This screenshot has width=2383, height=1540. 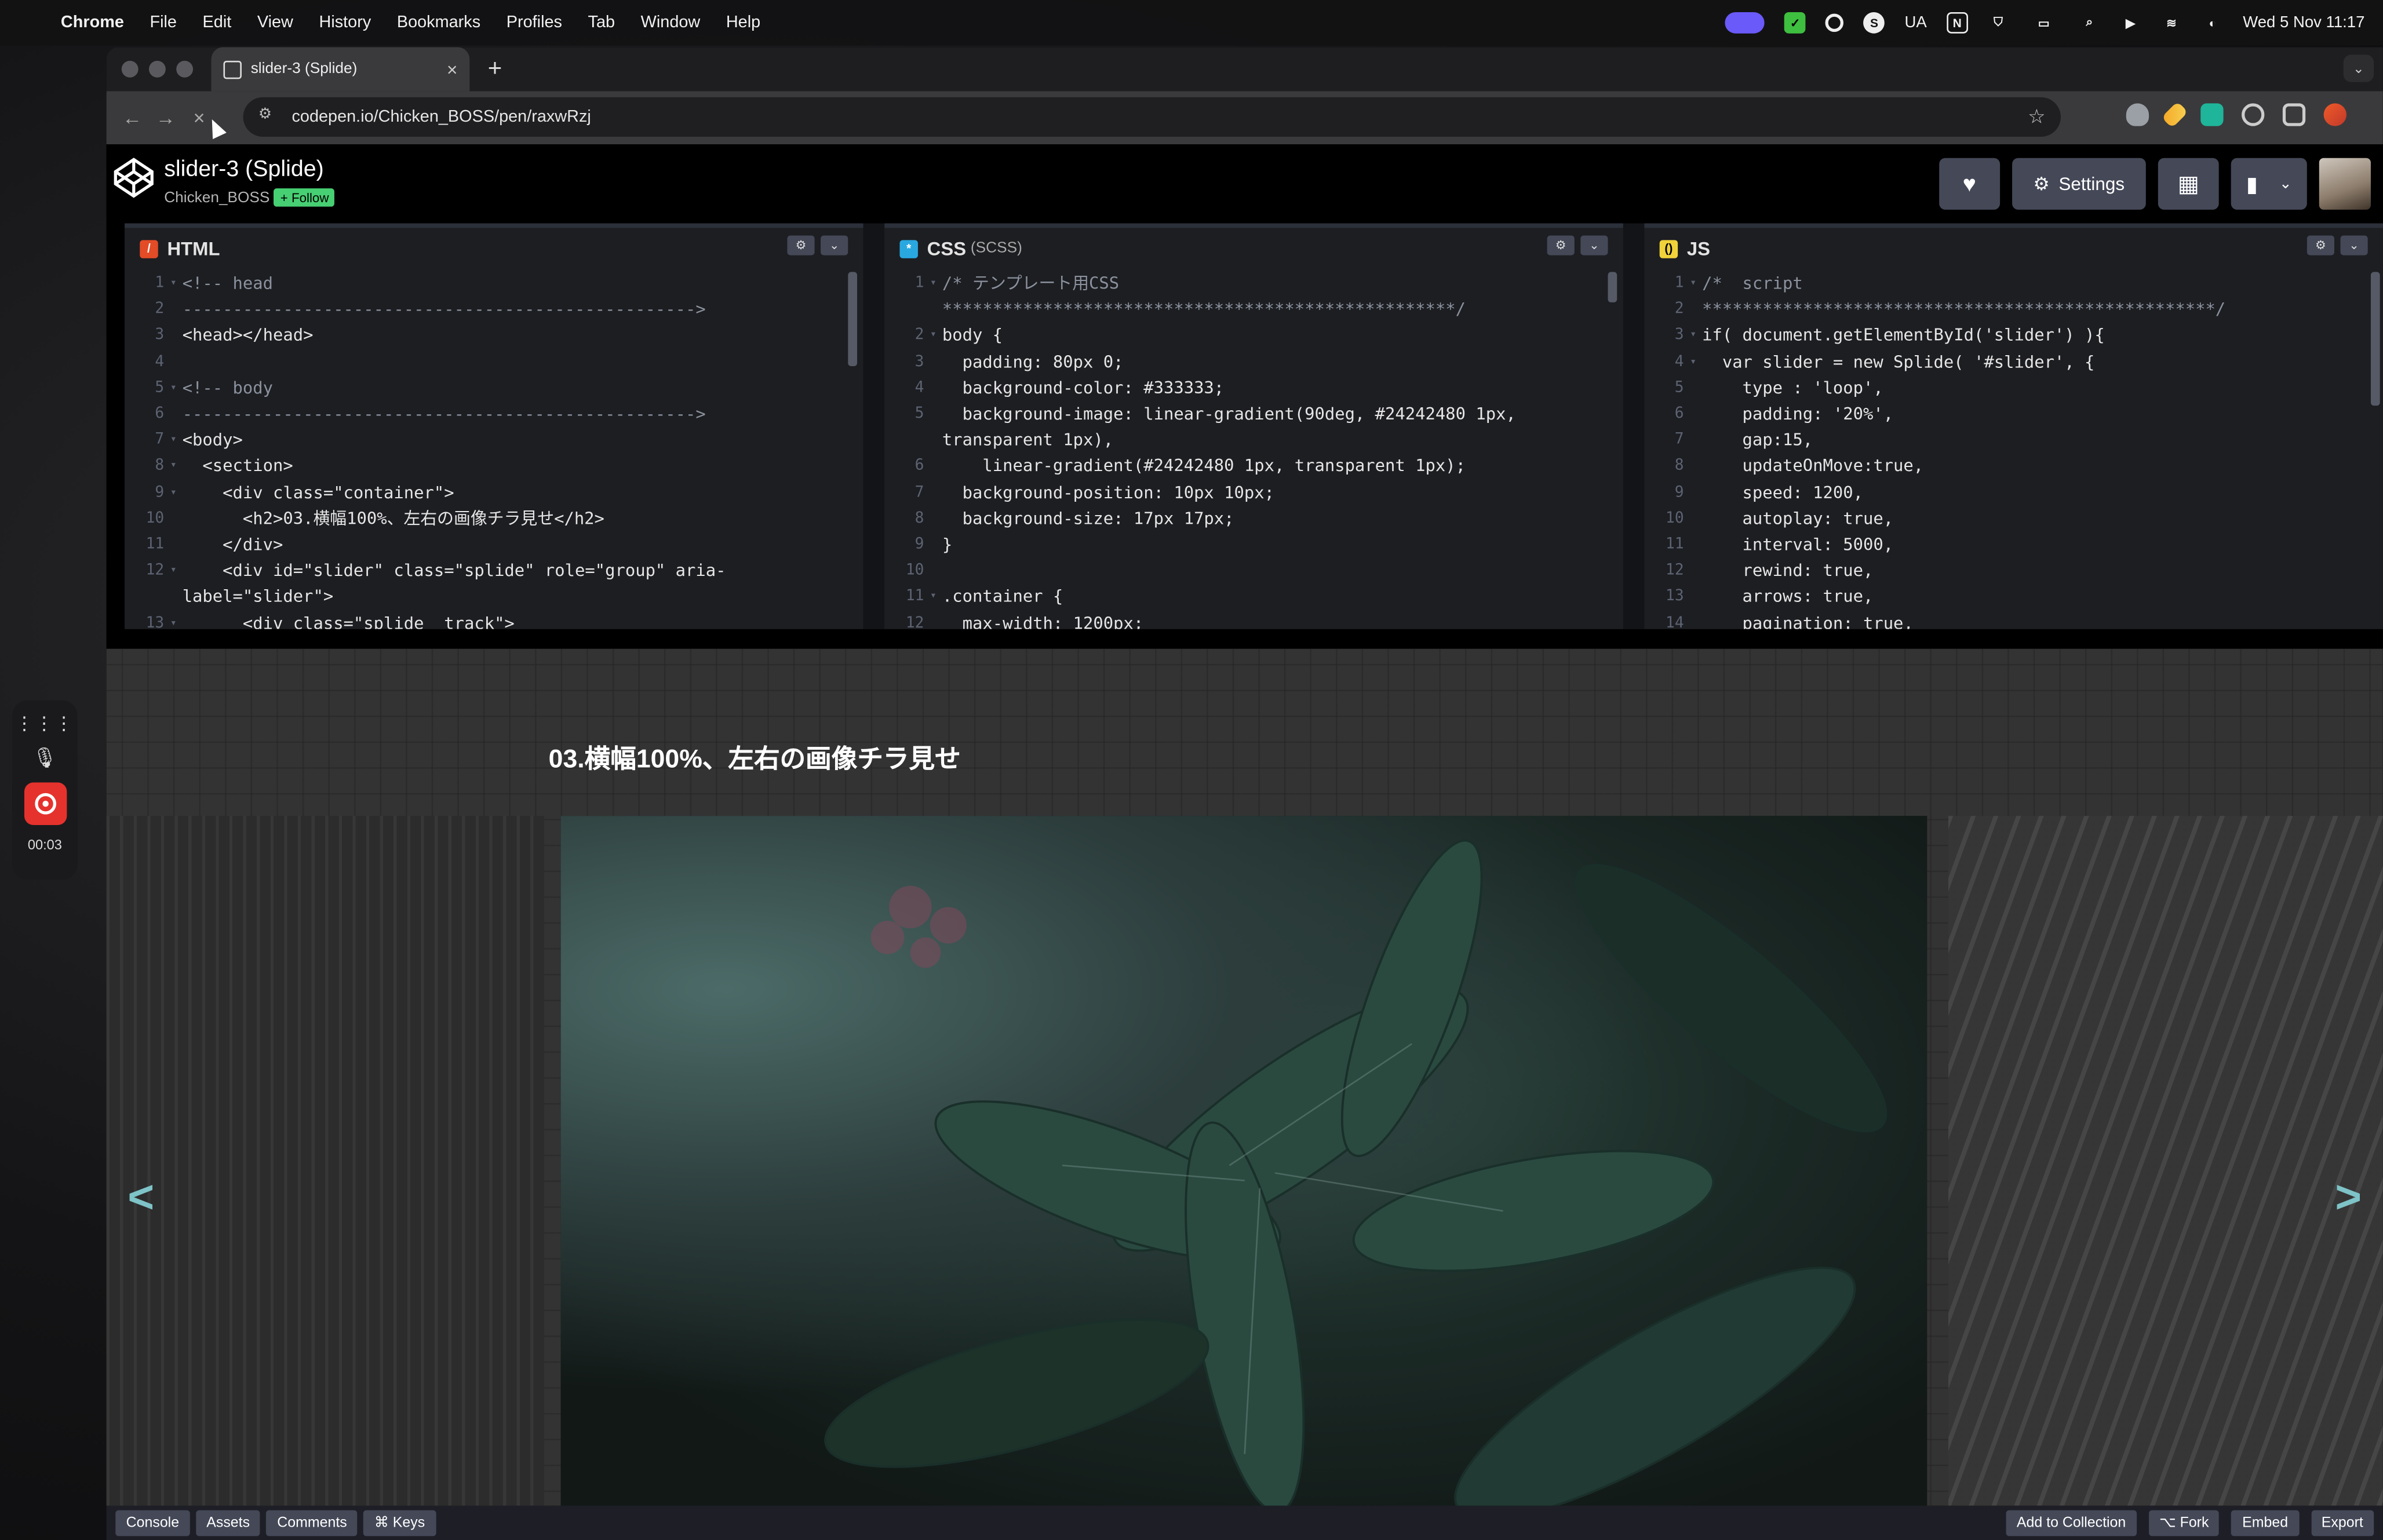 I want to click on js-scrollbar, so click(x=2375, y=339).